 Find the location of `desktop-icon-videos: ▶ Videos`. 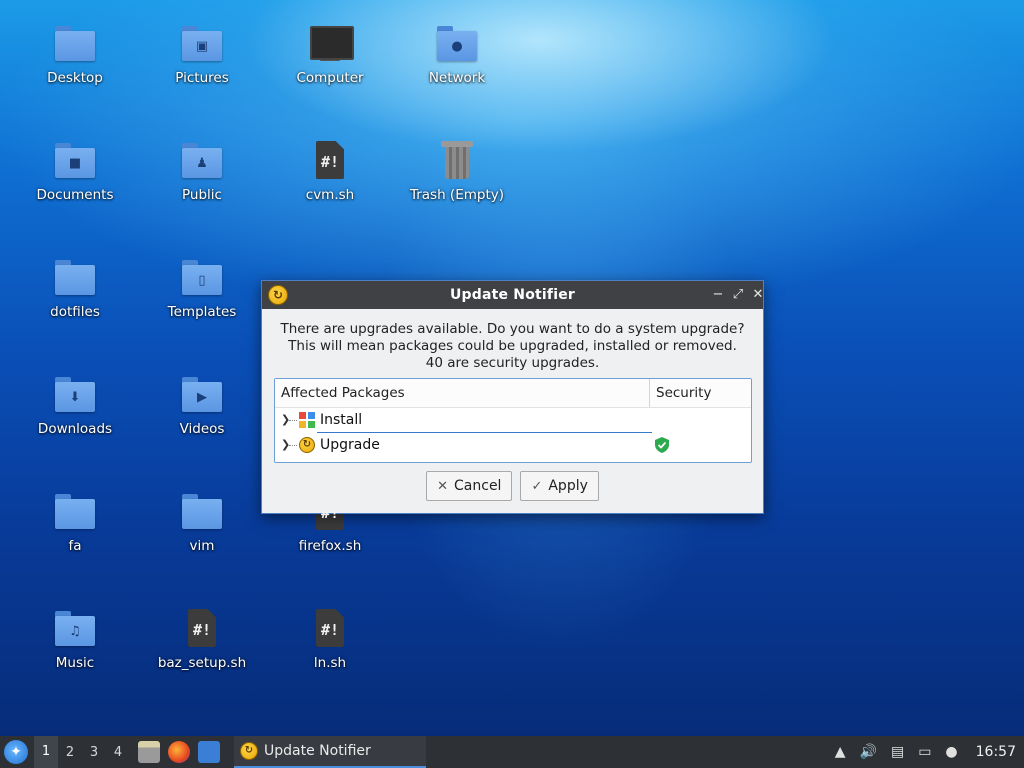

desktop-icon-videos: ▶ Videos is located at coordinates (202, 405).